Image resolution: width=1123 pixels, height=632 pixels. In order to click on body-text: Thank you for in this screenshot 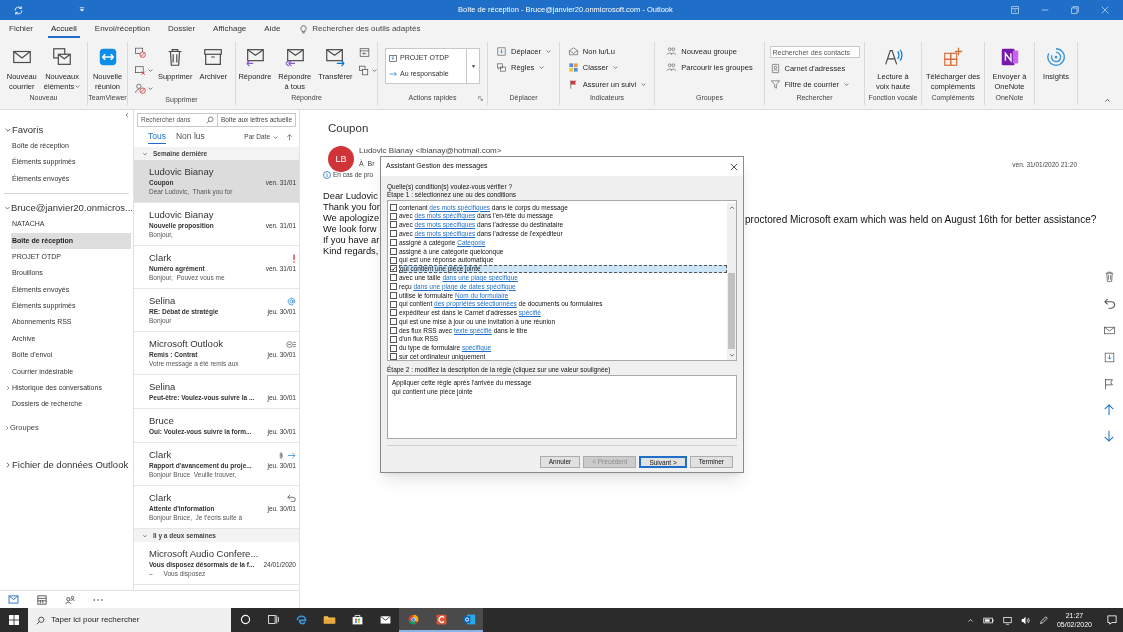, I will do `click(351, 207)`.